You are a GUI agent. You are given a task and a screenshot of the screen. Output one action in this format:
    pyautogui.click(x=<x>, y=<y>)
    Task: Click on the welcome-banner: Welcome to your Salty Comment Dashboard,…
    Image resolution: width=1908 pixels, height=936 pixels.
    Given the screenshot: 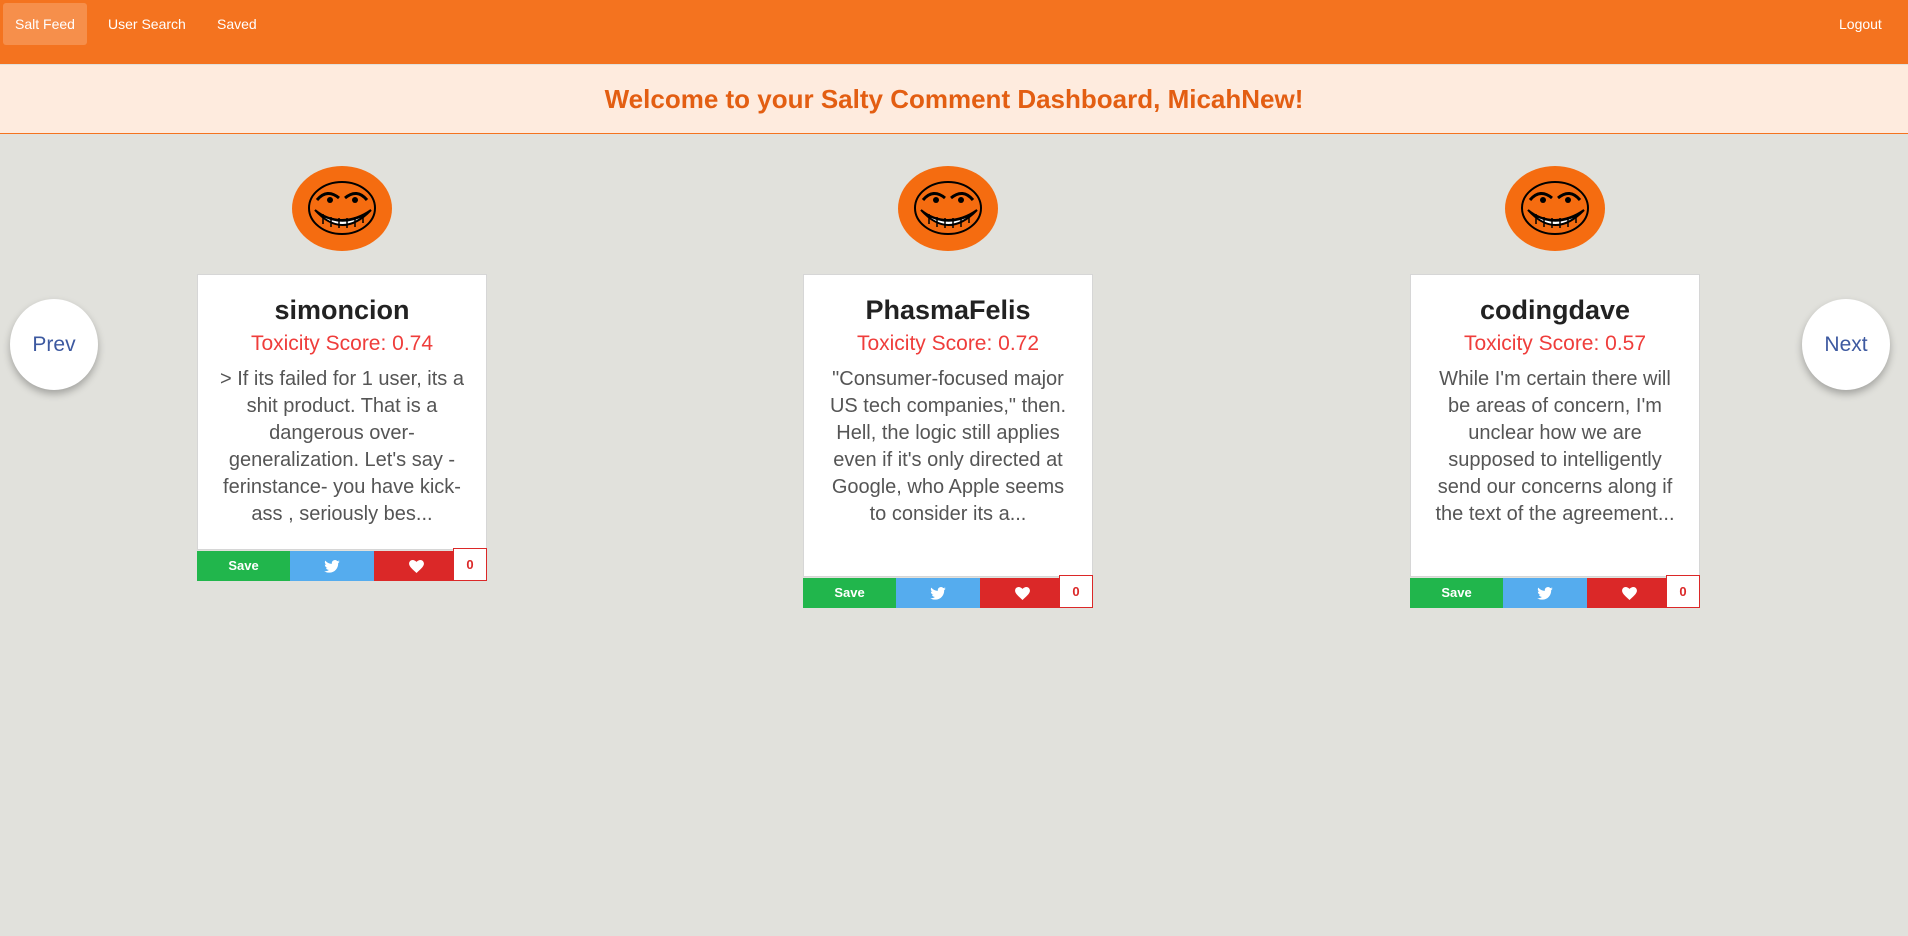 What is the action you would take?
    pyautogui.click(x=954, y=99)
    